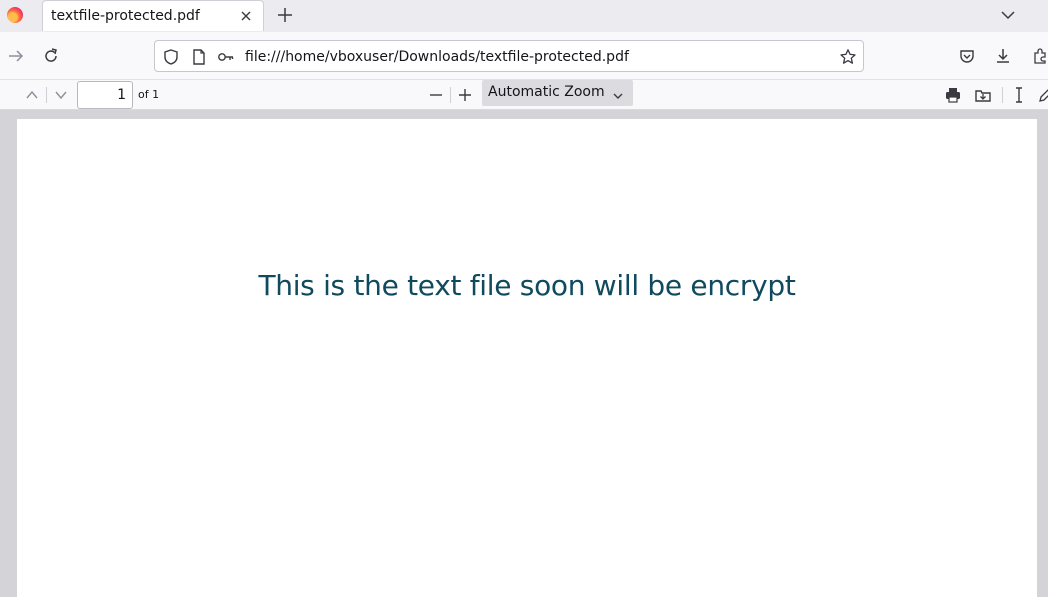  Describe the element at coordinates (967, 56) in the screenshot. I see `pocket-icon` at that location.